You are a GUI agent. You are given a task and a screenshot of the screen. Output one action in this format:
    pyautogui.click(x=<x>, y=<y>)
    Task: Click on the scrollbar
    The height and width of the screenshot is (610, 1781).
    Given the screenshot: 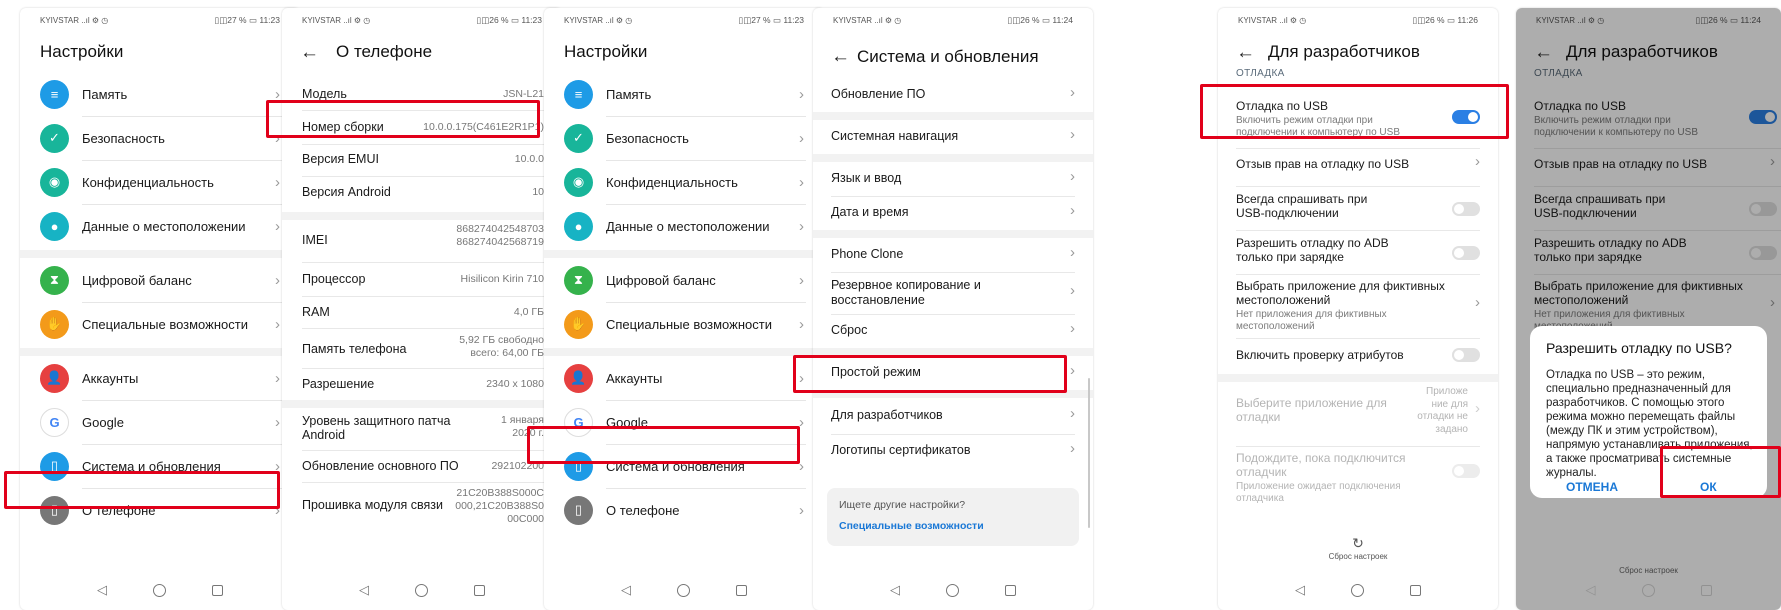 What is the action you would take?
    pyautogui.click(x=1089, y=453)
    